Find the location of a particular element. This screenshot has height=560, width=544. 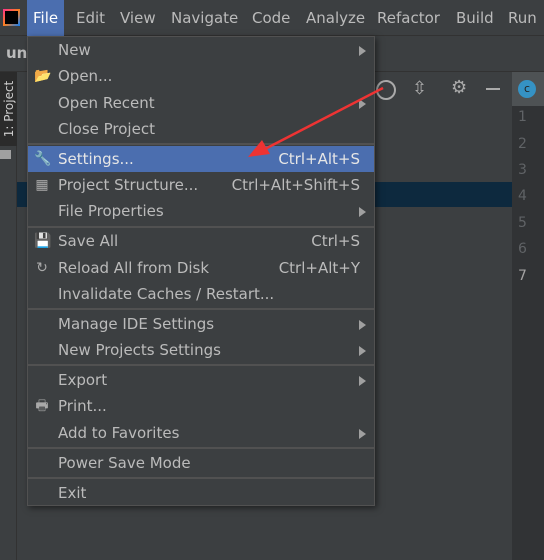

annotation-arrow is located at coordinates (316, 121).